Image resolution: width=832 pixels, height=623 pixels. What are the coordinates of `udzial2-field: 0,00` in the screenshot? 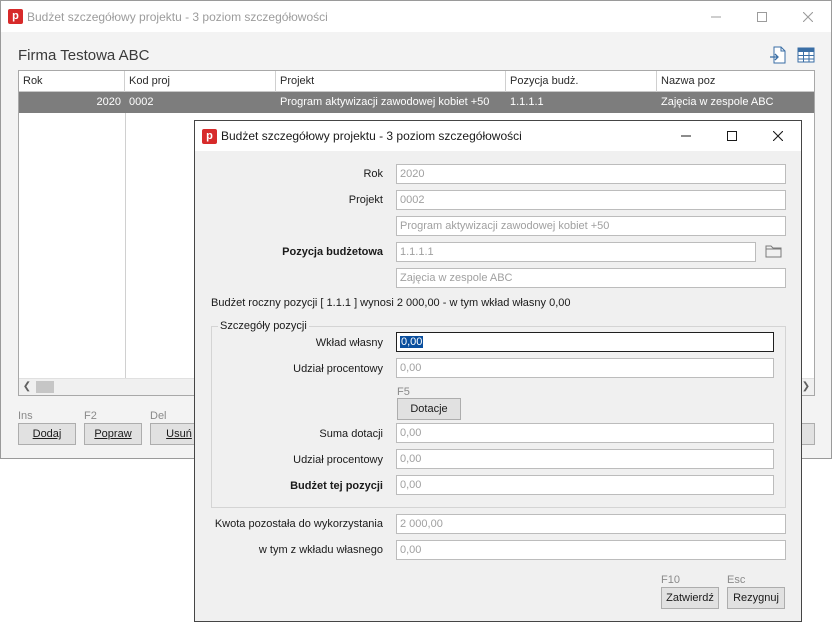 It's located at (585, 459).